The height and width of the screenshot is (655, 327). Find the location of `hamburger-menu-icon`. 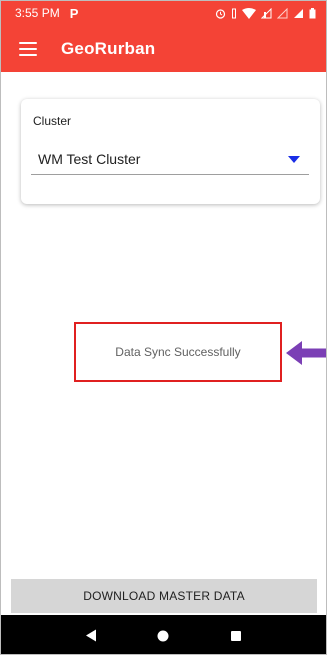

hamburger-menu-icon is located at coordinates (28, 48).